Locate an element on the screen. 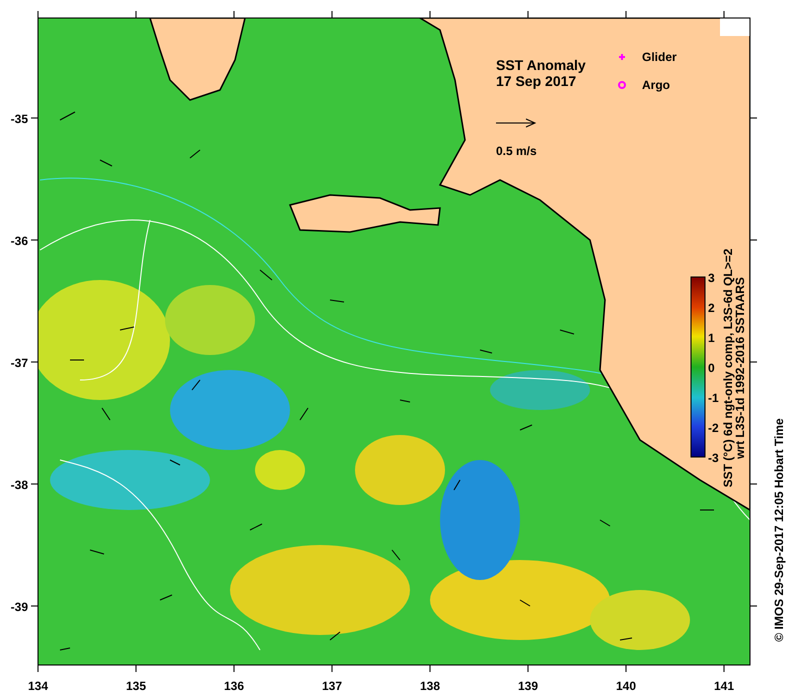 This screenshot has height=700, width=791. colorbar-tick-label: 3 is located at coordinates (711, 278).